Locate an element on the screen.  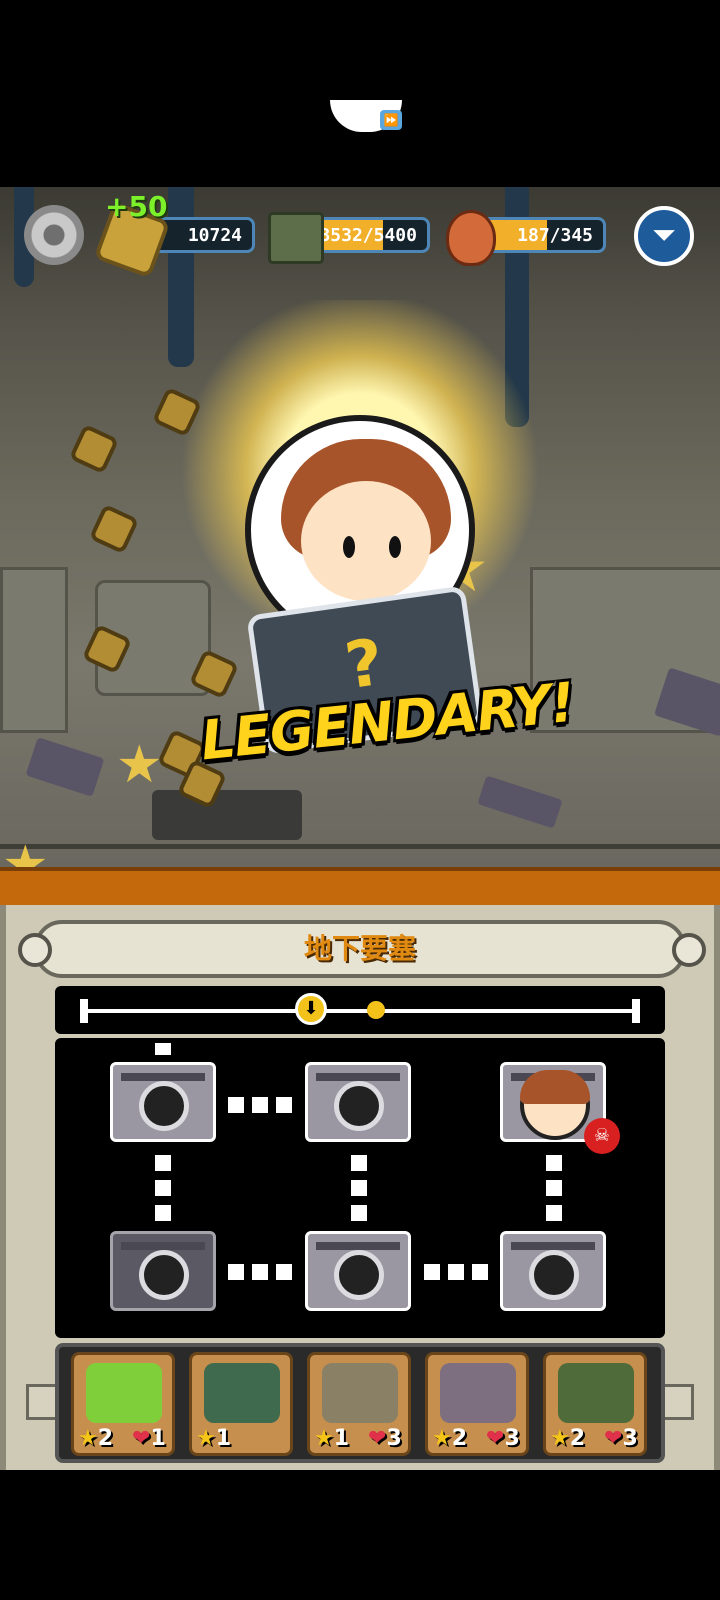
meat-food-icon is located at coordinates (471, 238).